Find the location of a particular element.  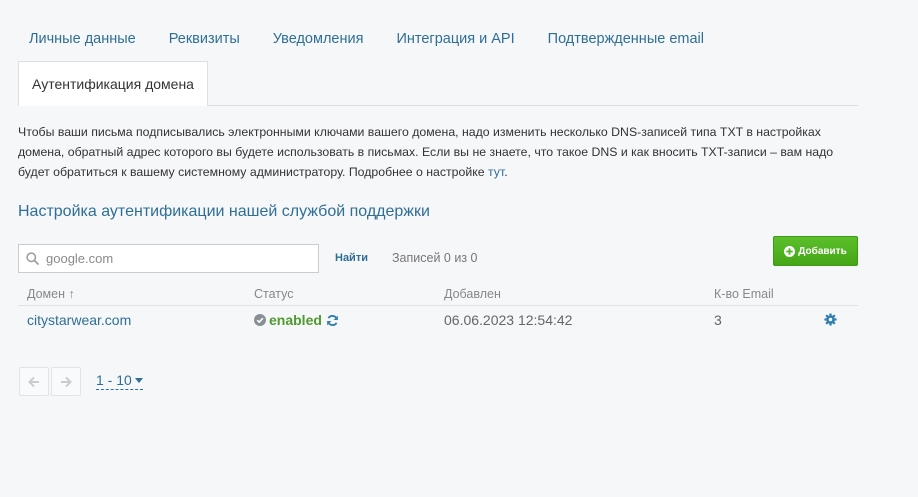

caret-down-icon is located at coordinates (138, 380).